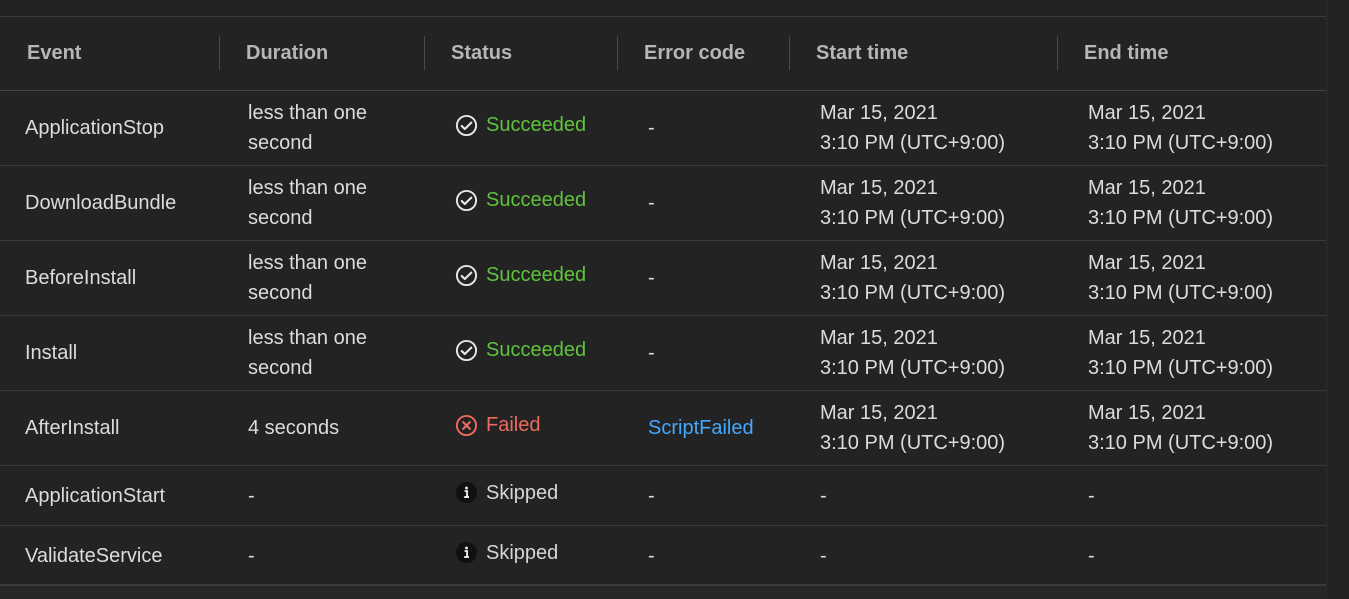 This screenshot has width=1349, height=599. I want to click on column-header-status: Status, so click(520, 54).